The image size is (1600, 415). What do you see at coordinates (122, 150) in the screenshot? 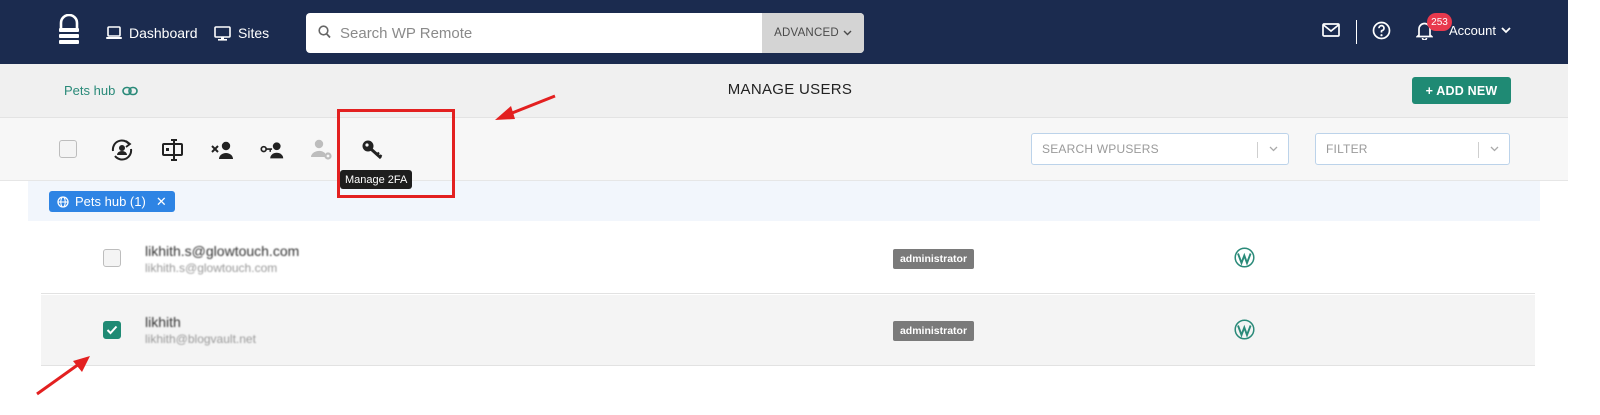
I see `sync-users-icon` at bounding box center [122, 150].